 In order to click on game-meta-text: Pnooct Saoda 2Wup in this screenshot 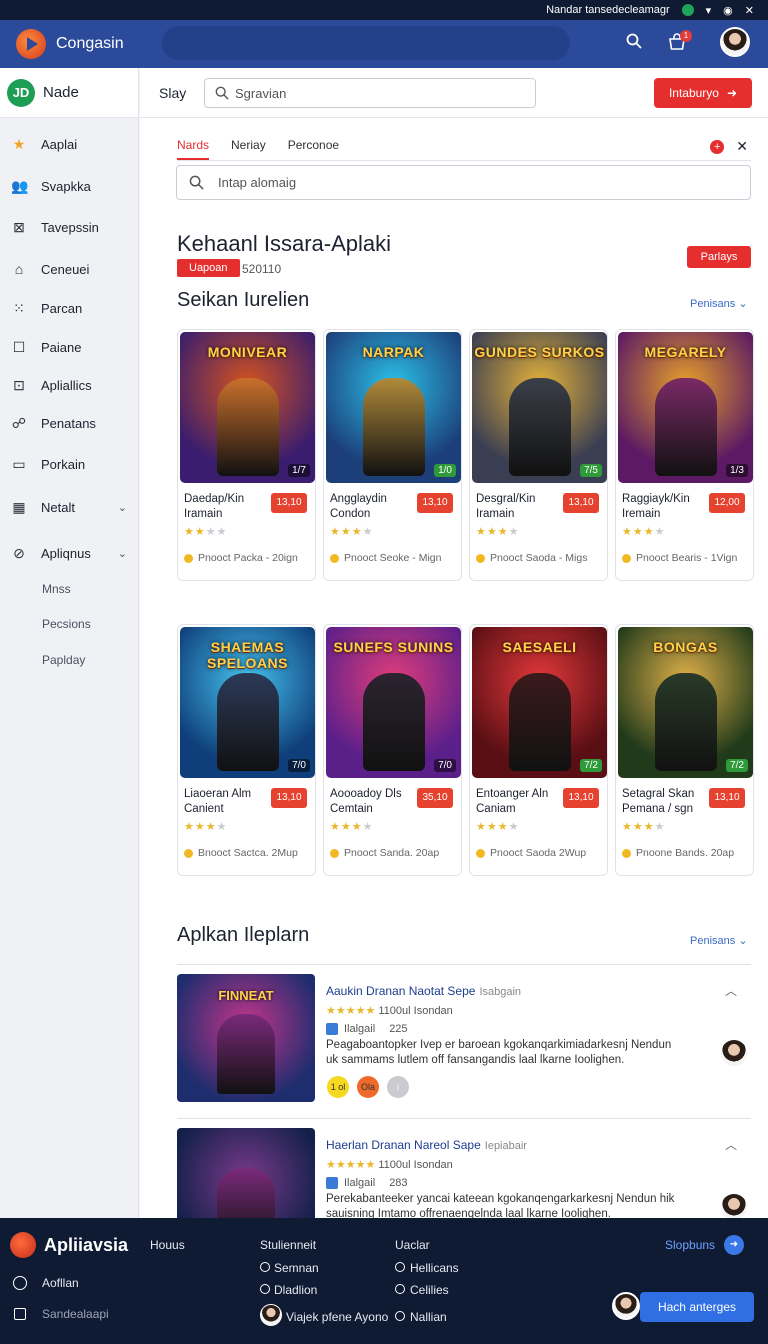, I will do `click(538, 853)`.